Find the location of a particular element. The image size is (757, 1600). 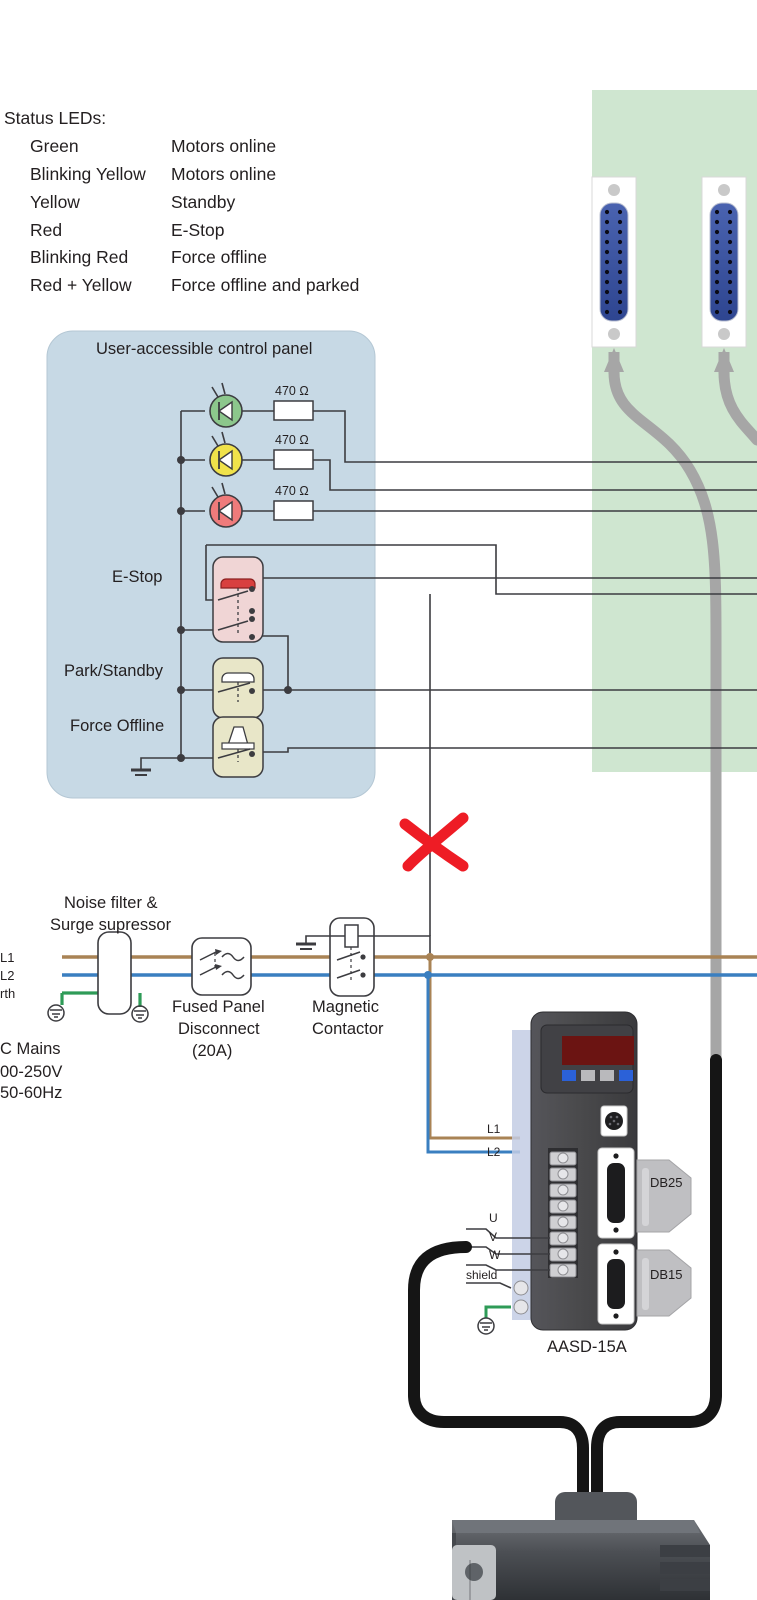

drive-terminal-label-u: U is located at coordinates (493, 1218).